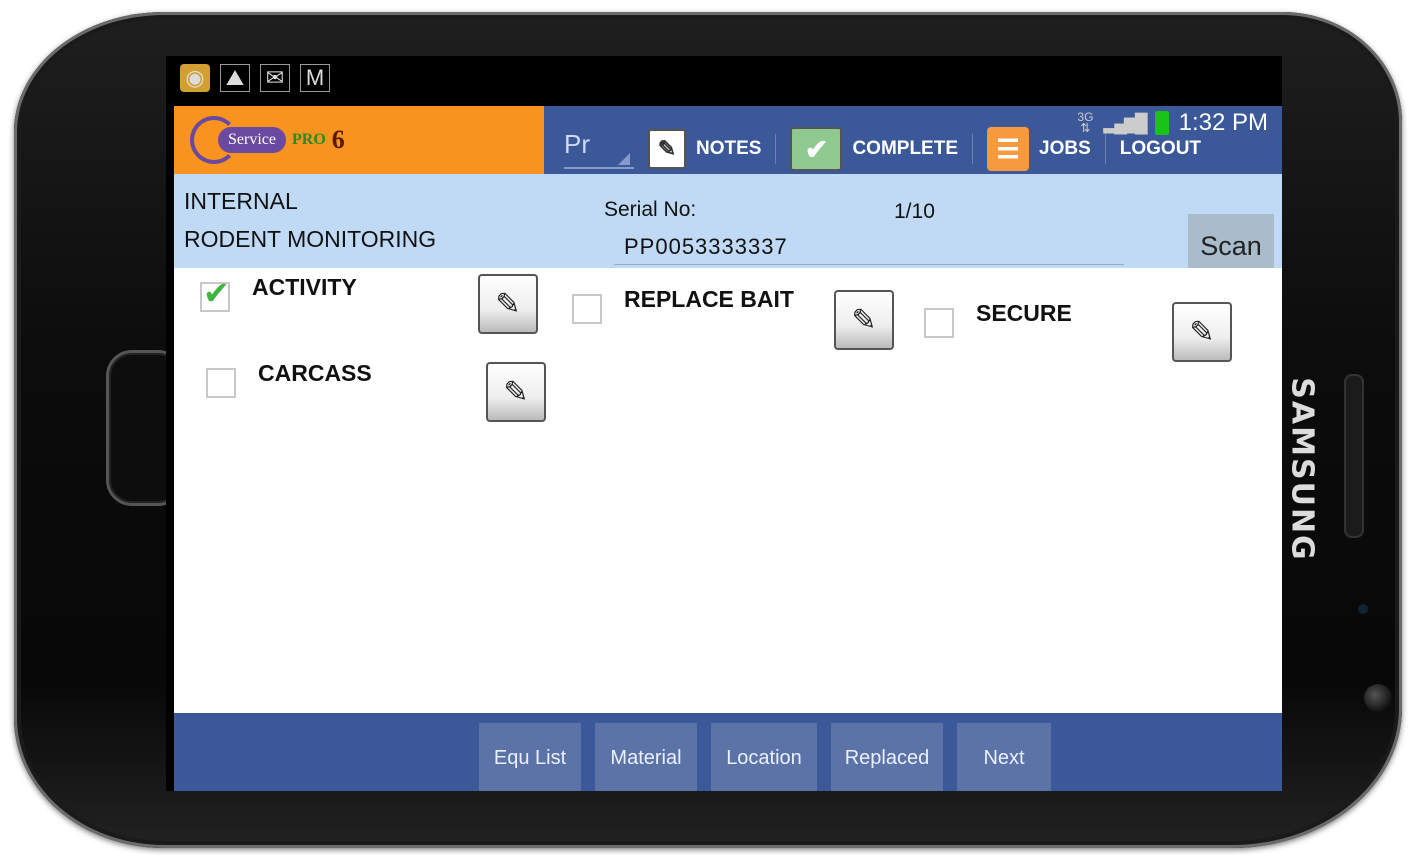 Image resolution: width=1409 pixels, height=855 pixels. I want to click on job-type: INTERNAL RODENT MONITORING, so click(310, 220).